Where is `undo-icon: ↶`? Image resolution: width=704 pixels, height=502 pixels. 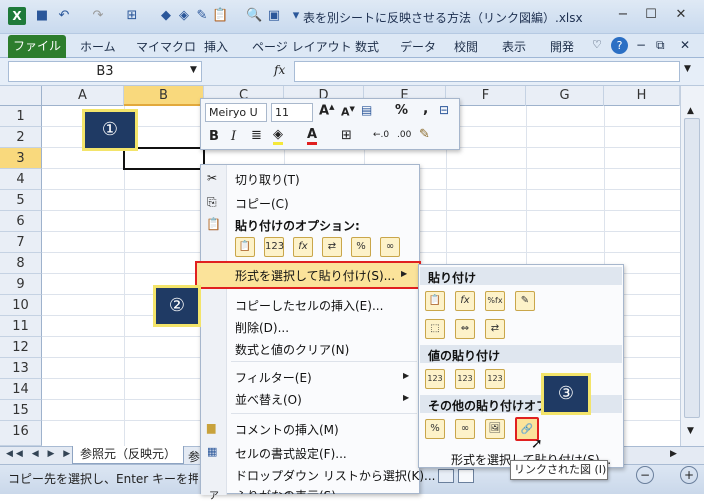
undo-icon: ↶ is located at coordinates (64, 16).